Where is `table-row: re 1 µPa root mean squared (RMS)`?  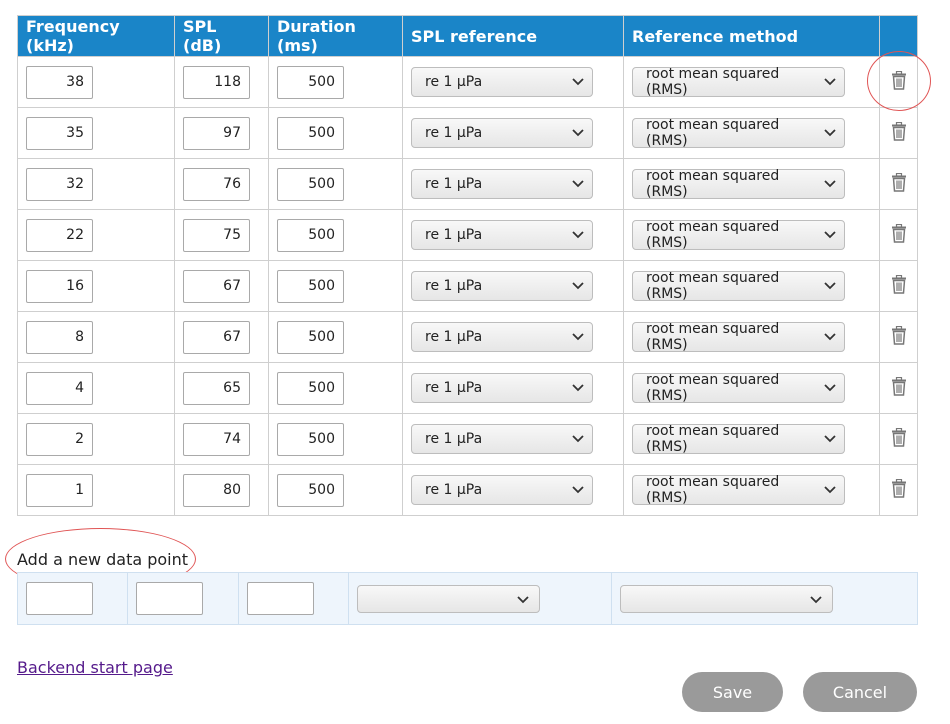 table-row: re 1 µPa root mean squared (RMS) is located at coordinates (467, 235).